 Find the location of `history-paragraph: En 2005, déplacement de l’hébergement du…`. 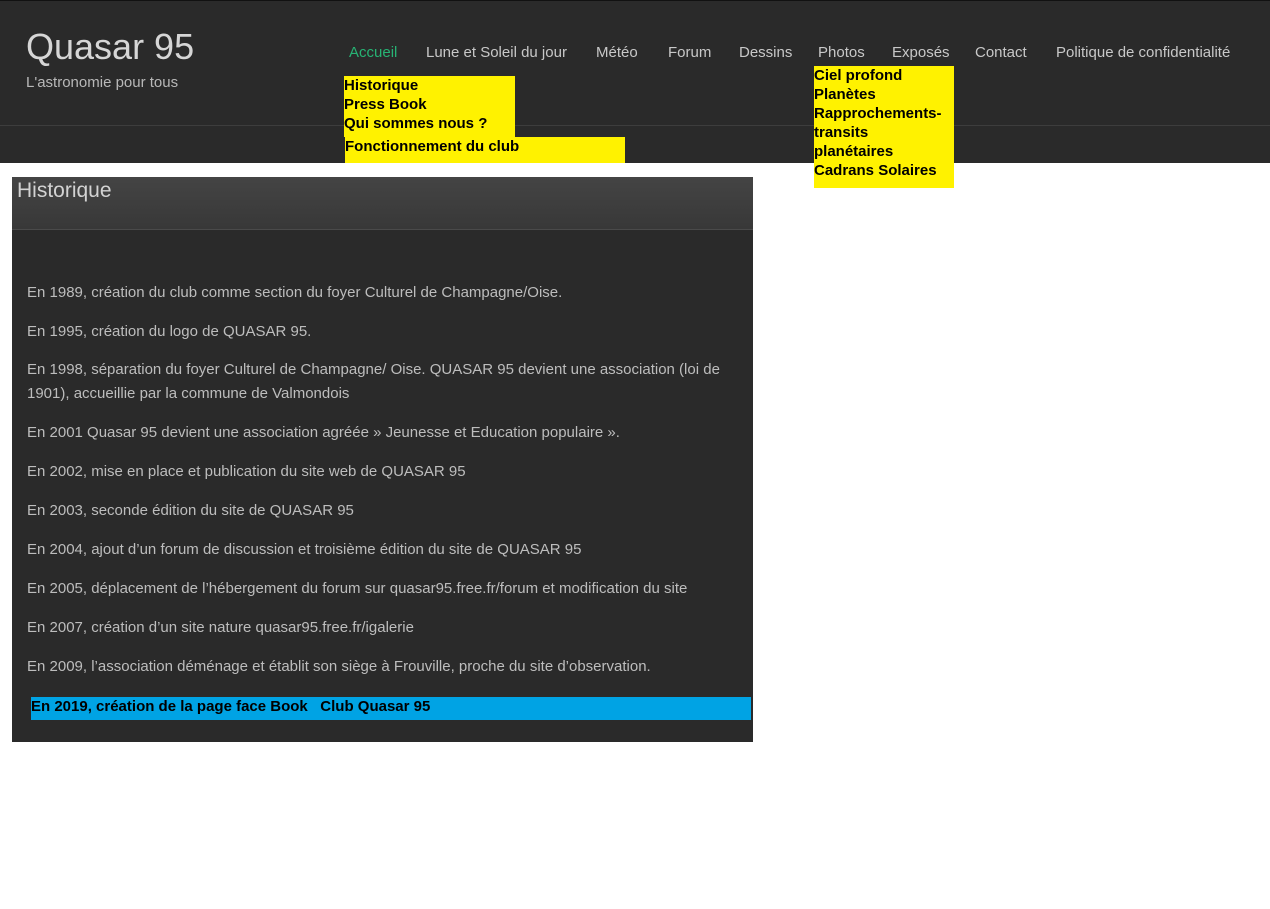

history-paragraph: En 2005, déplacement de l’hébergement du… is located at coordinates (357, 588).